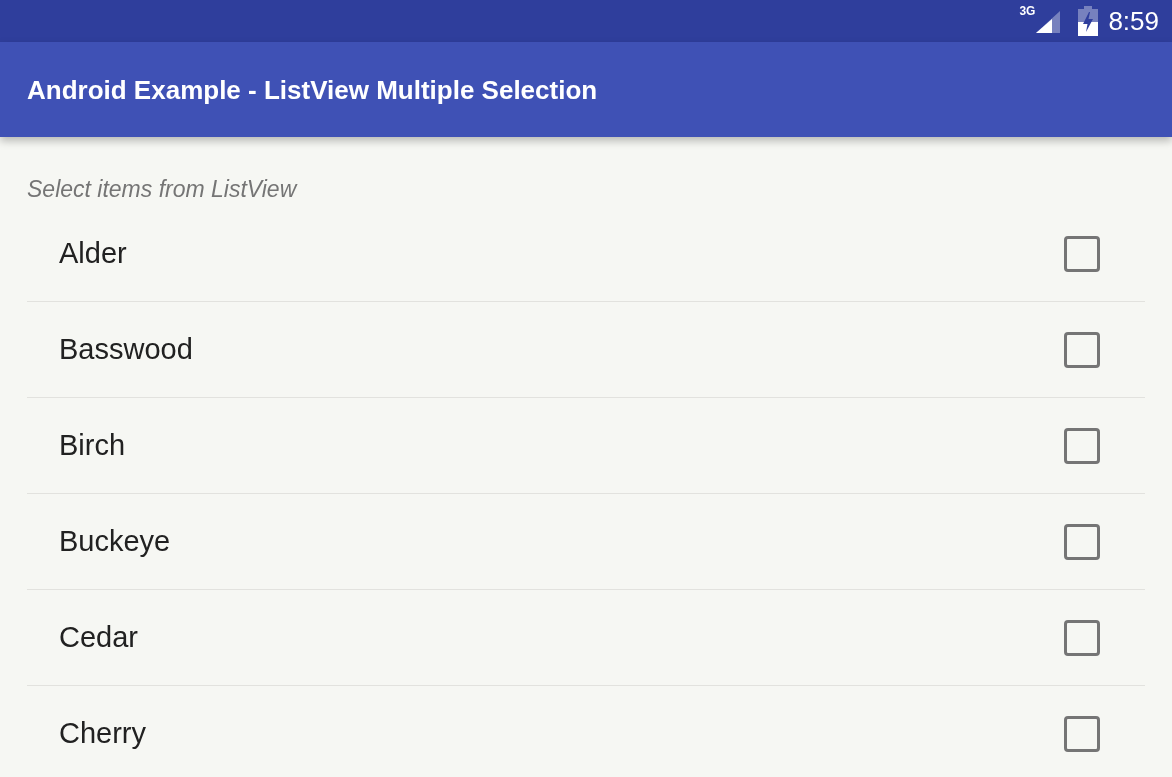 This screenshot has width=1172, height=777. Describe the element at coordinates (586, 638) in the screenshot. I see `list-item: Cedar` at that location.